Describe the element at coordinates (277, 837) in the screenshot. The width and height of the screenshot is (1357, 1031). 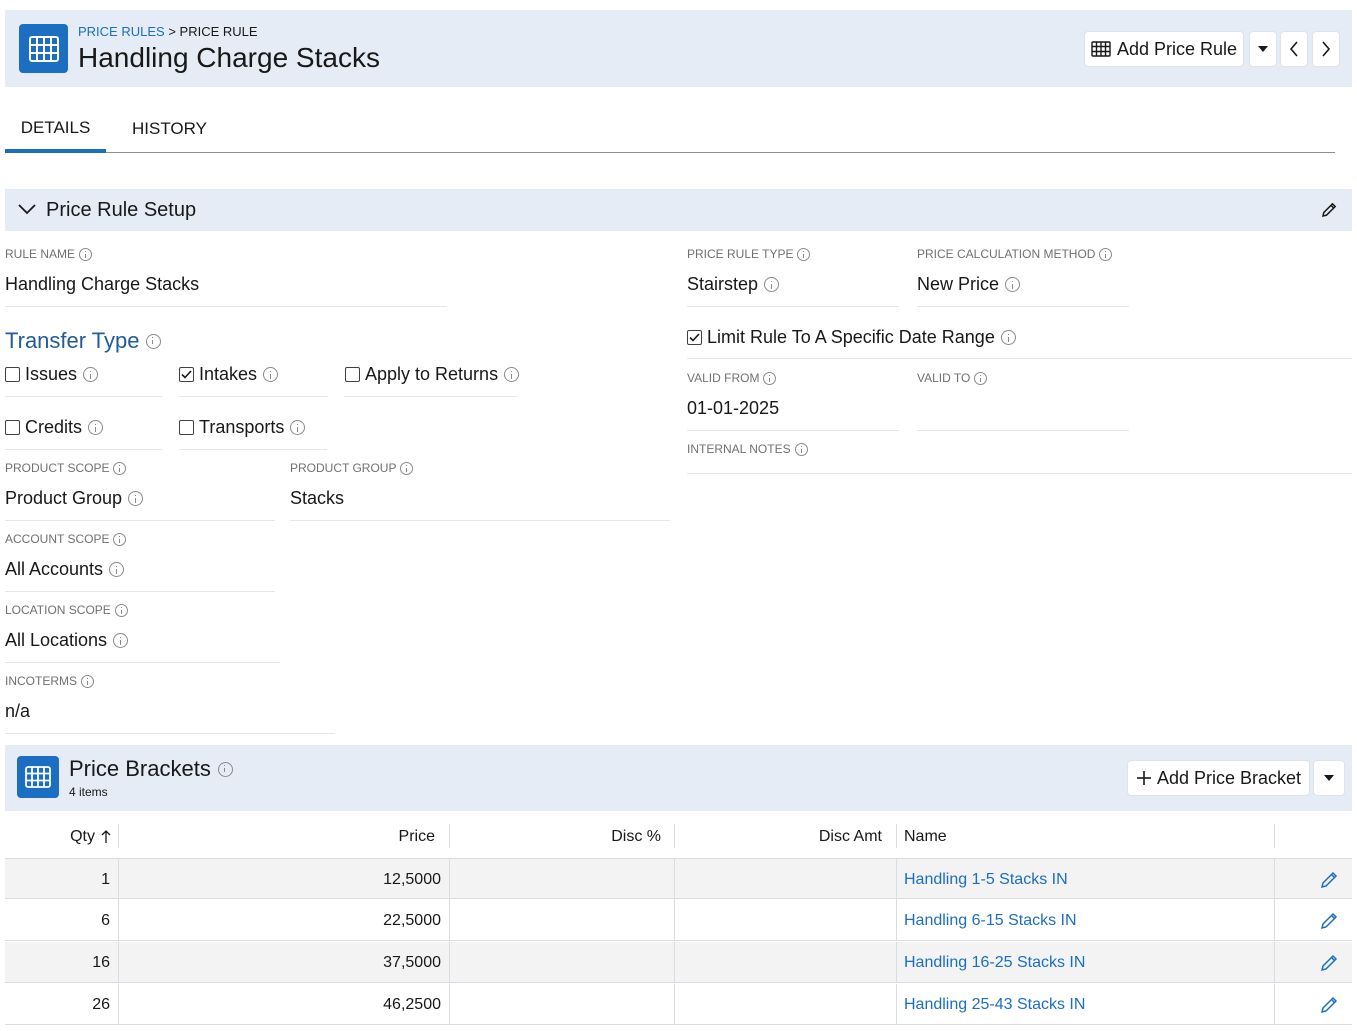
I see `column-header-price: Price` at that location.